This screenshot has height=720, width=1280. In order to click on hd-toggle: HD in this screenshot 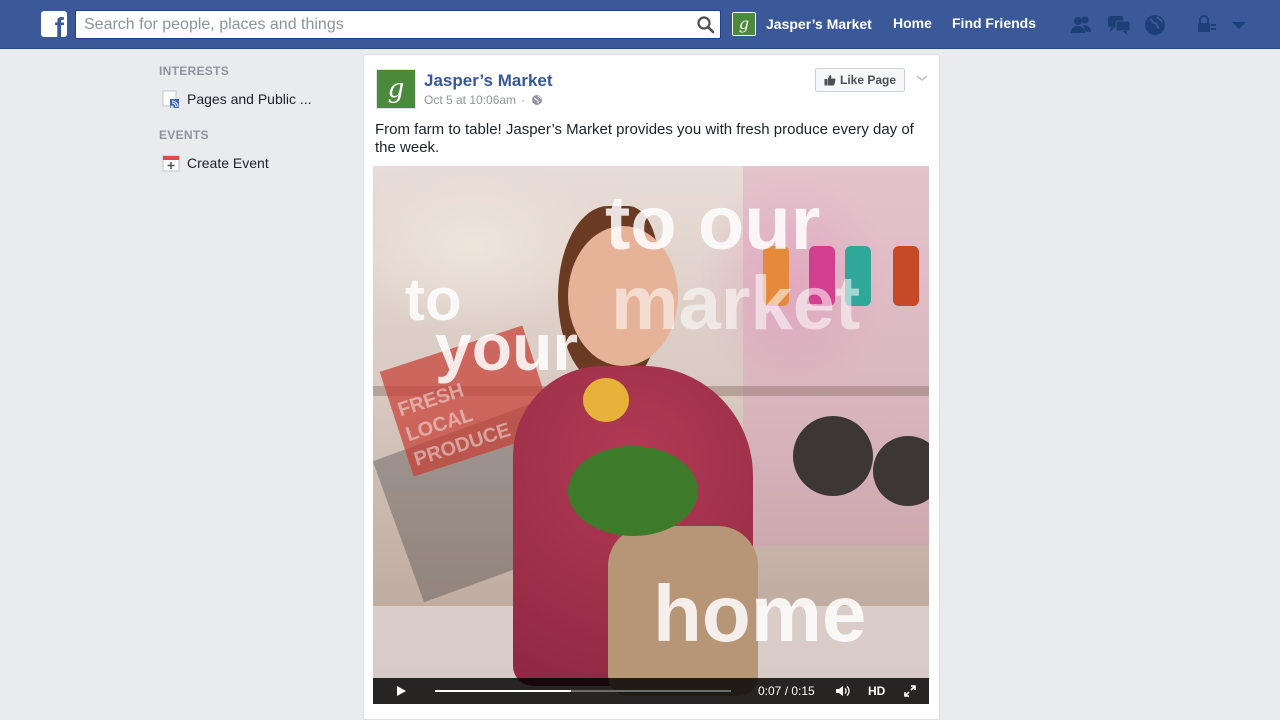, I will do `click(876, 691)`.